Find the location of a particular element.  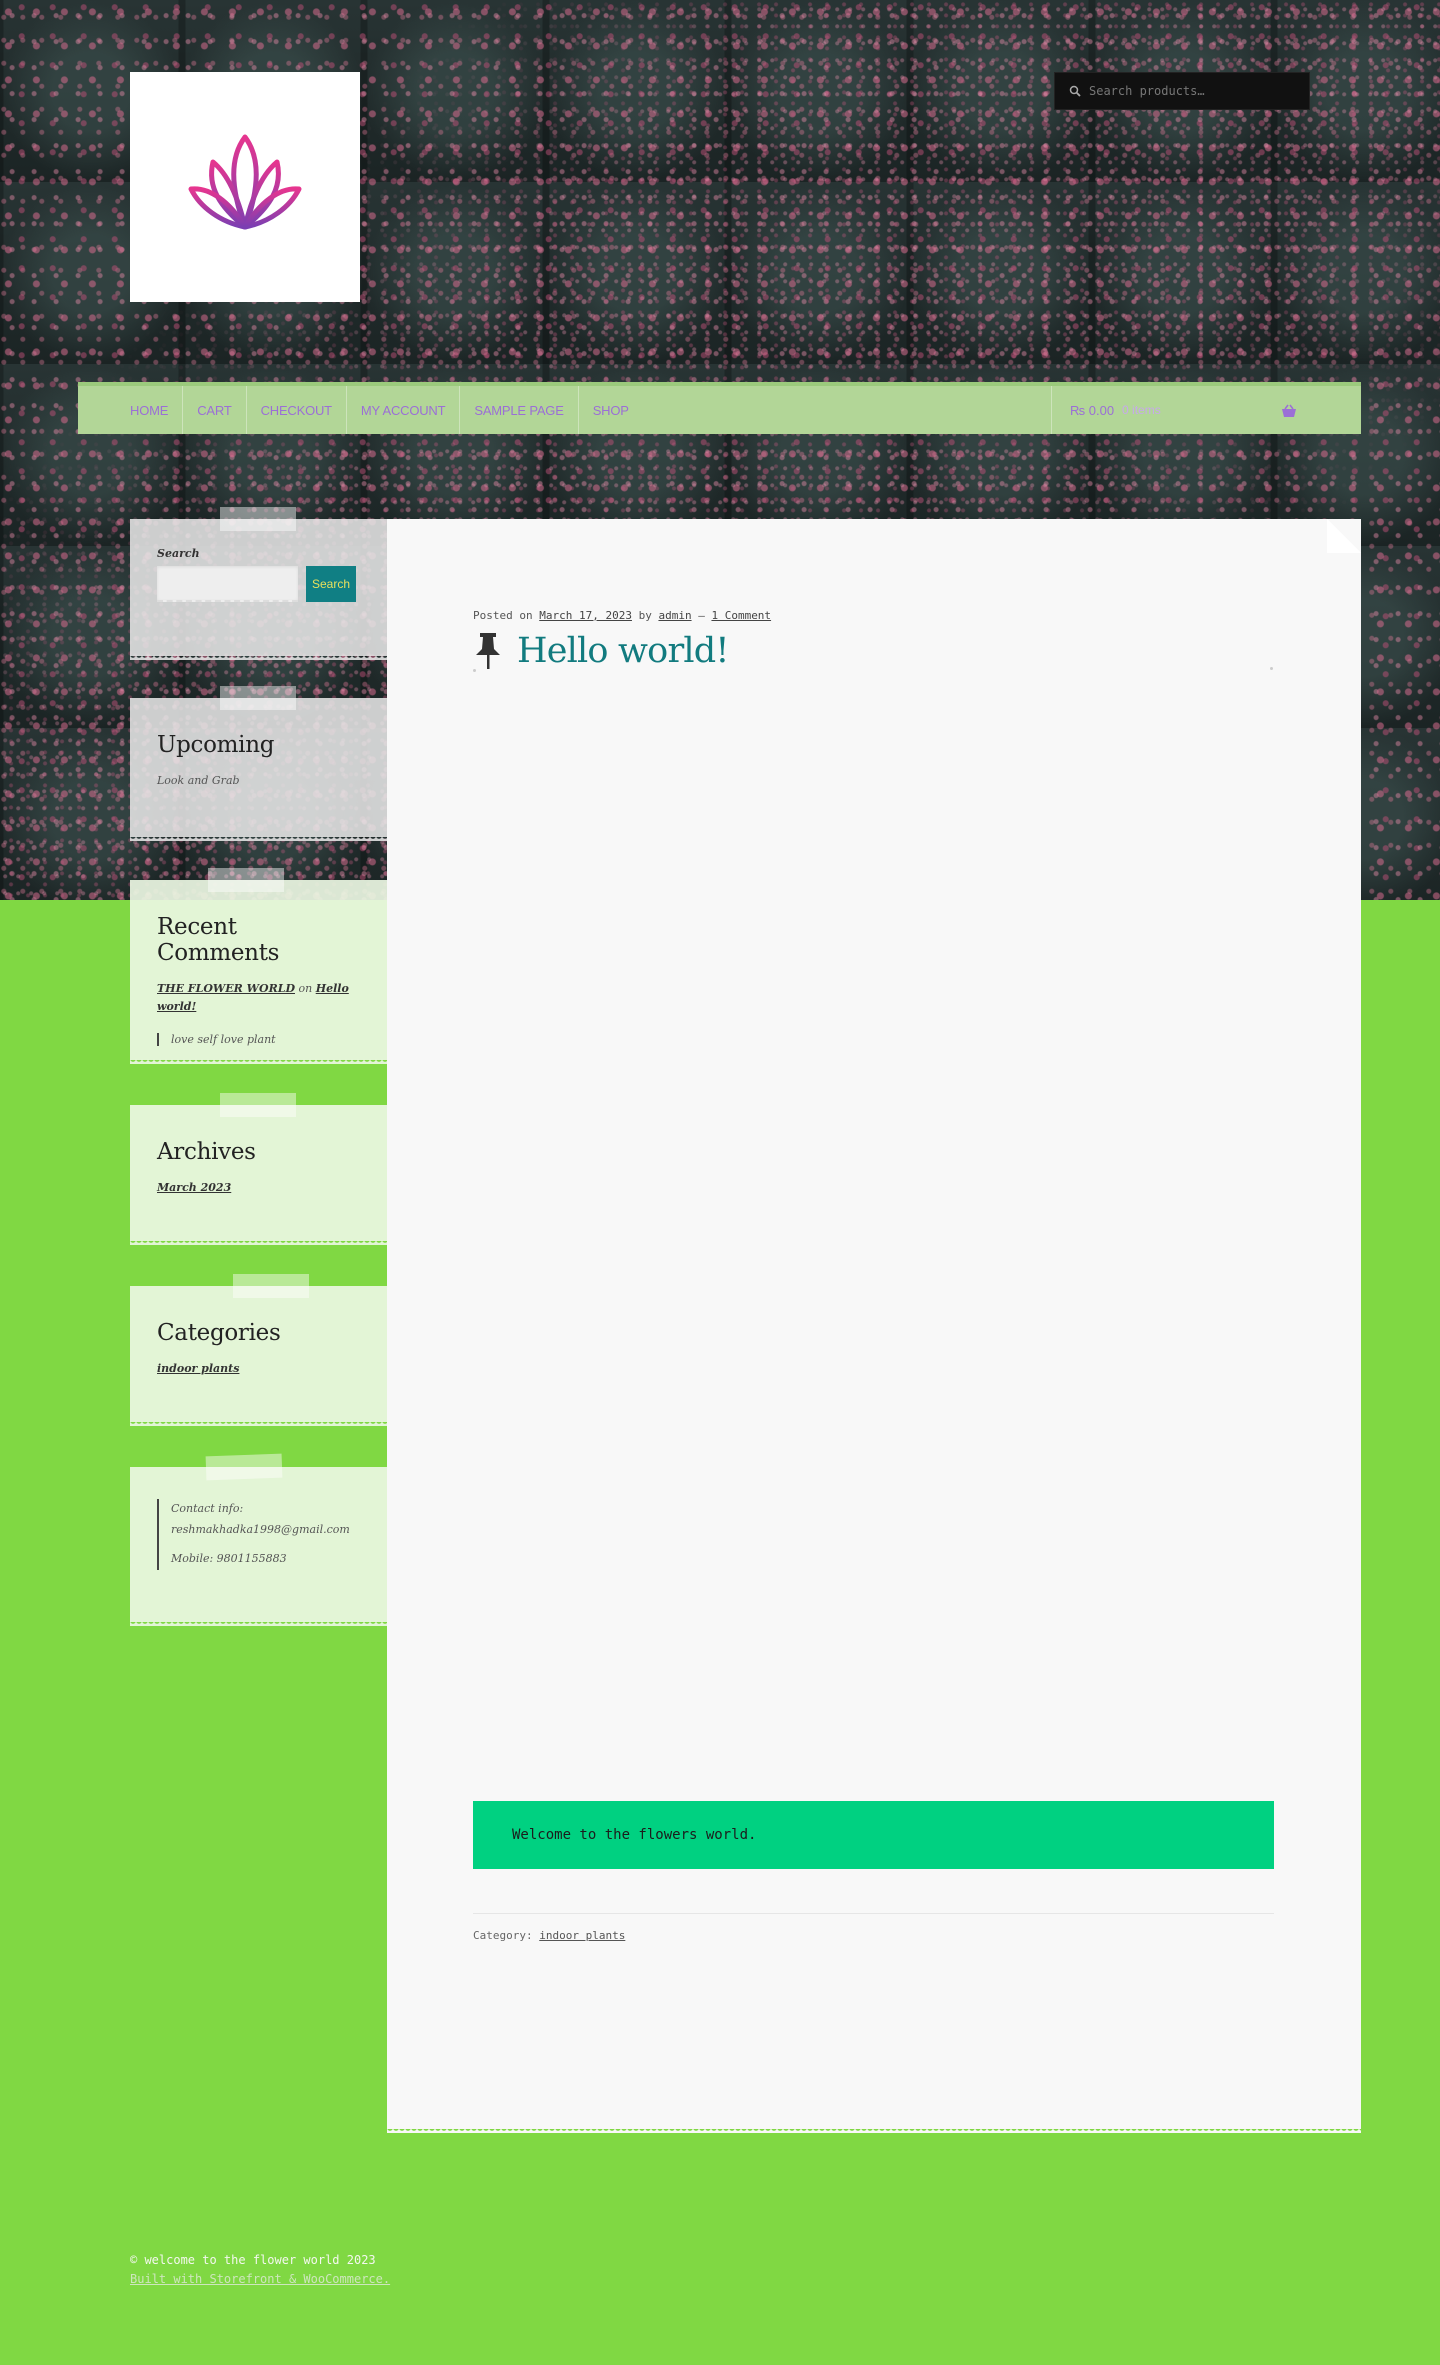

upcoming-widget: Upcoming Look and Grab is located at coordinates (258, 763).